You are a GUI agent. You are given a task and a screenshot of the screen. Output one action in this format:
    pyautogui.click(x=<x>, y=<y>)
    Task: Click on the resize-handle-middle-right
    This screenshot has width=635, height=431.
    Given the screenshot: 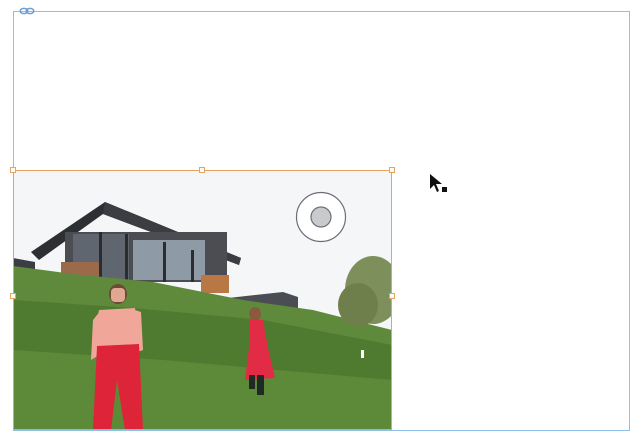 What is the action you would take?
    pyautogui.click(x=392, y=296)
    